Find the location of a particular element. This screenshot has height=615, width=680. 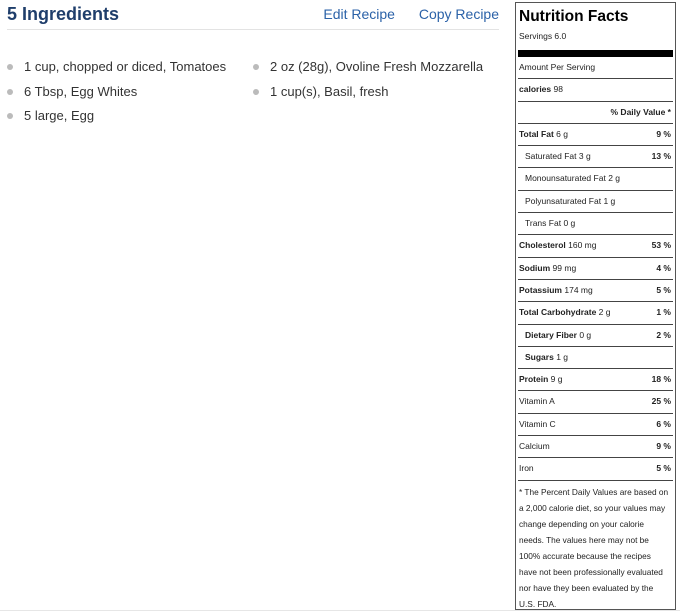

nutrient-label: Sugars is located at coordinates (539, 356).